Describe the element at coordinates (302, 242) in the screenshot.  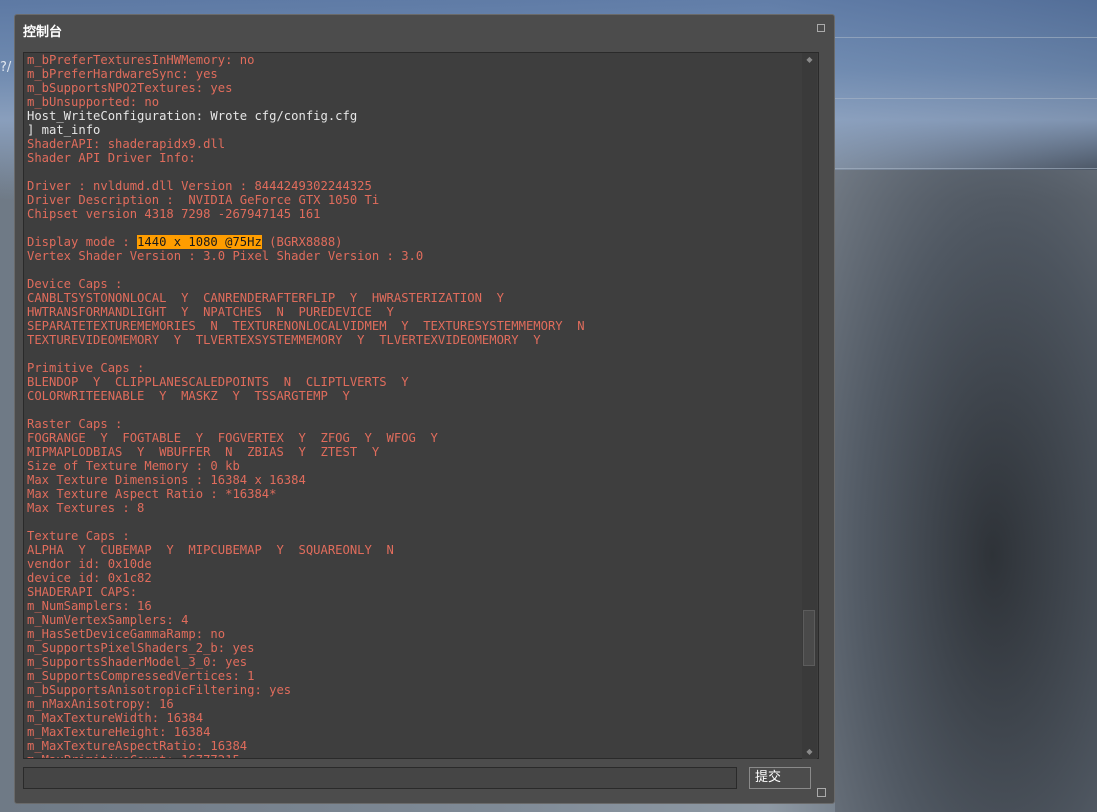
I see `log-text: (BGRX8888)` at that location.